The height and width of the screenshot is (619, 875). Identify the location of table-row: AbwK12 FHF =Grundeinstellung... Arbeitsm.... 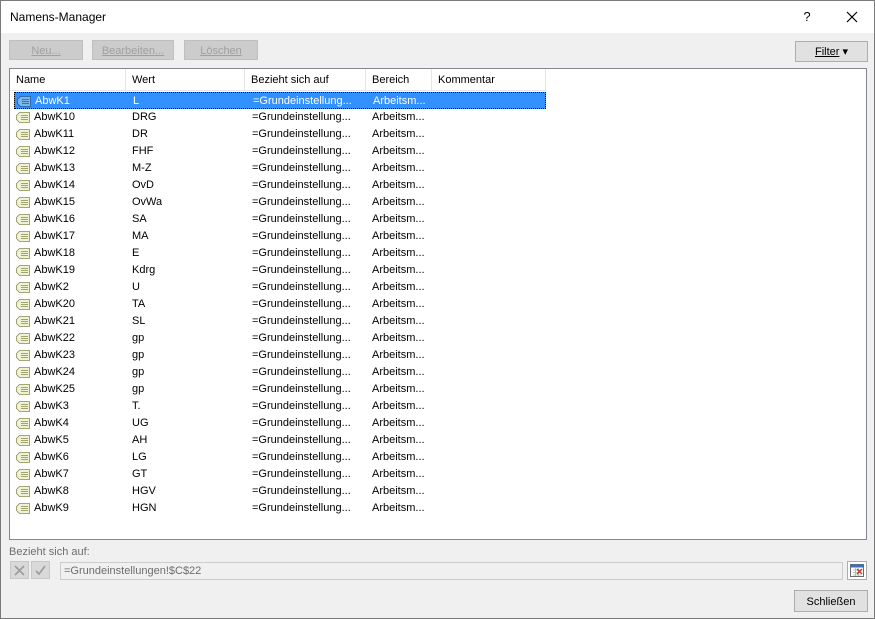
(280, 151).